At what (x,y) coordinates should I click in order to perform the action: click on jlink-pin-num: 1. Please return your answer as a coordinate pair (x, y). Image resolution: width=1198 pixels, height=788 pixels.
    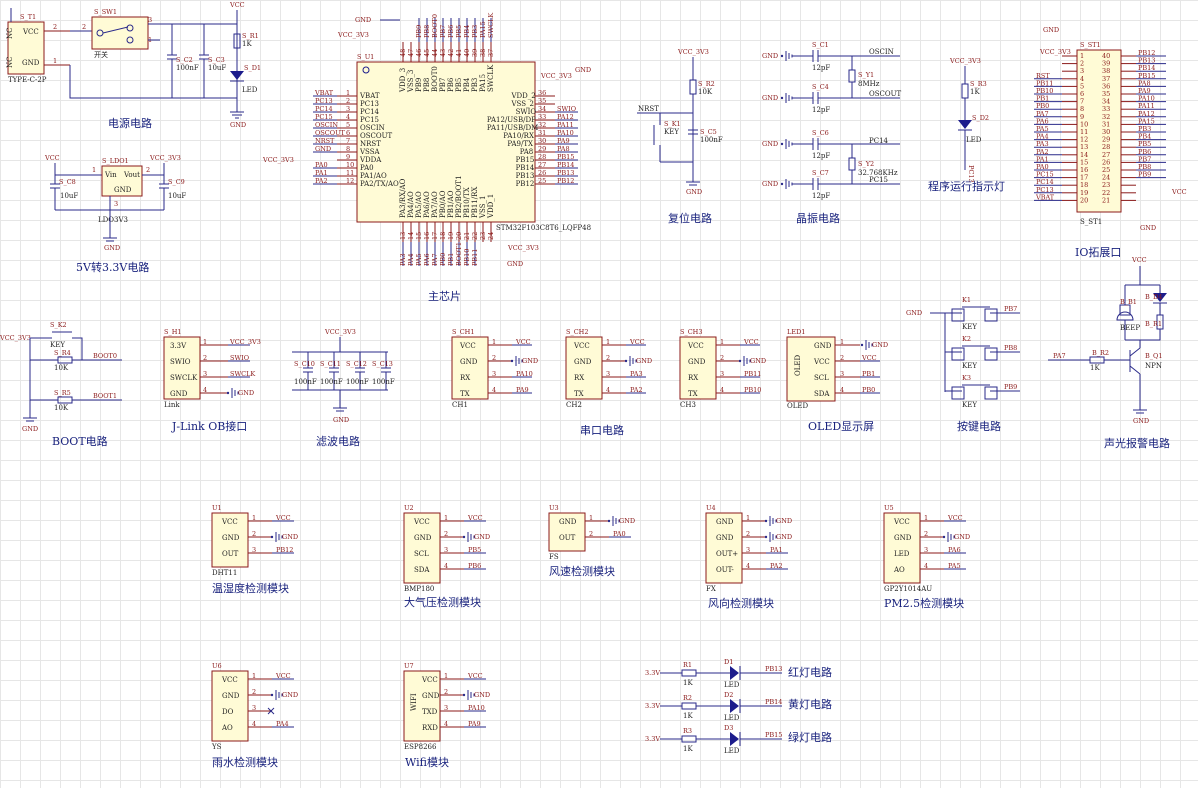
    Looking at the image, I should click on (205, 342).